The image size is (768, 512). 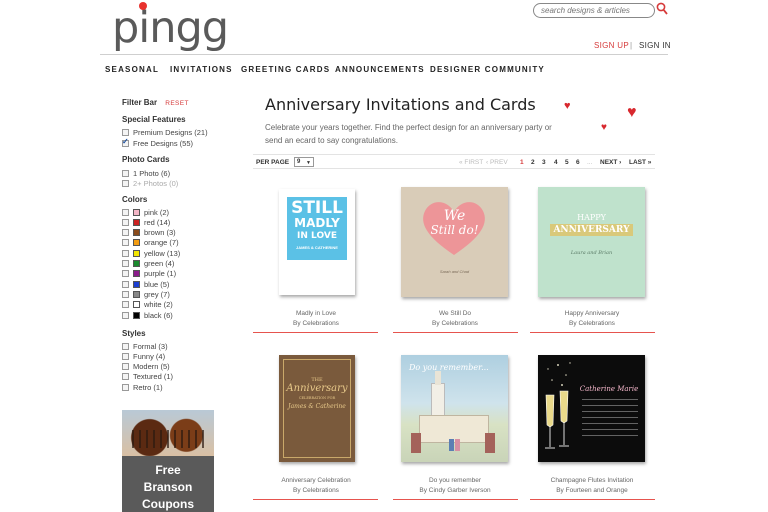 What do you see at coordinates (149, 274) in the screenshot?
I see `filter-color-purple: purple (1)` at bounding box center [149, 274].